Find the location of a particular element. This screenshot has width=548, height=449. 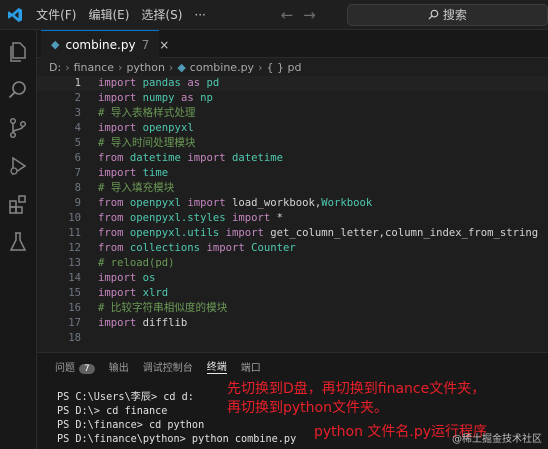

command-search-box: 搜索 is located at coordinates (447, 14).